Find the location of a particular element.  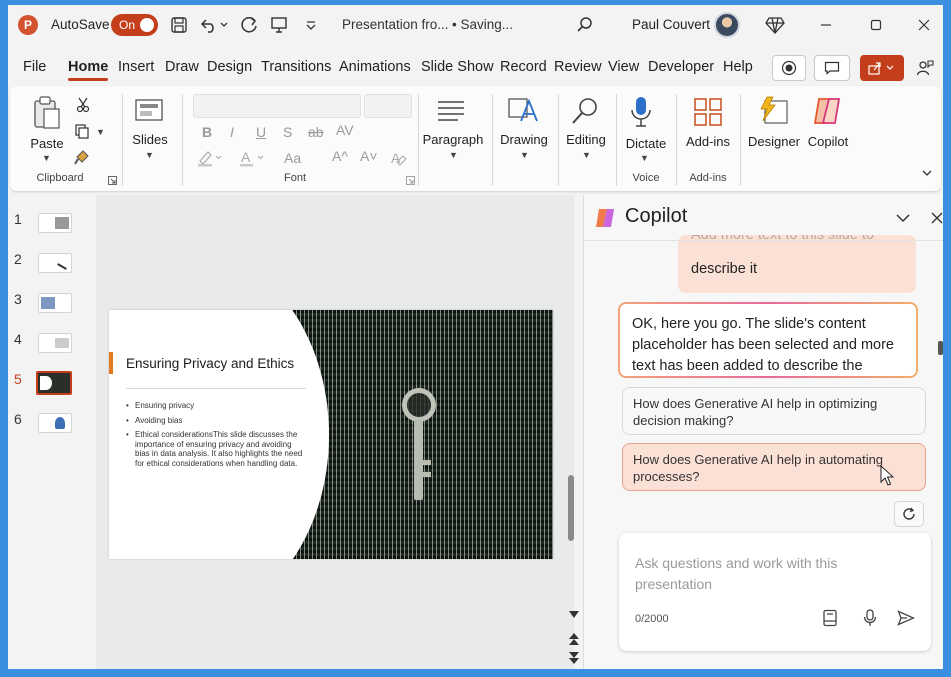

slides-icon is located at coordinates (149, 111).